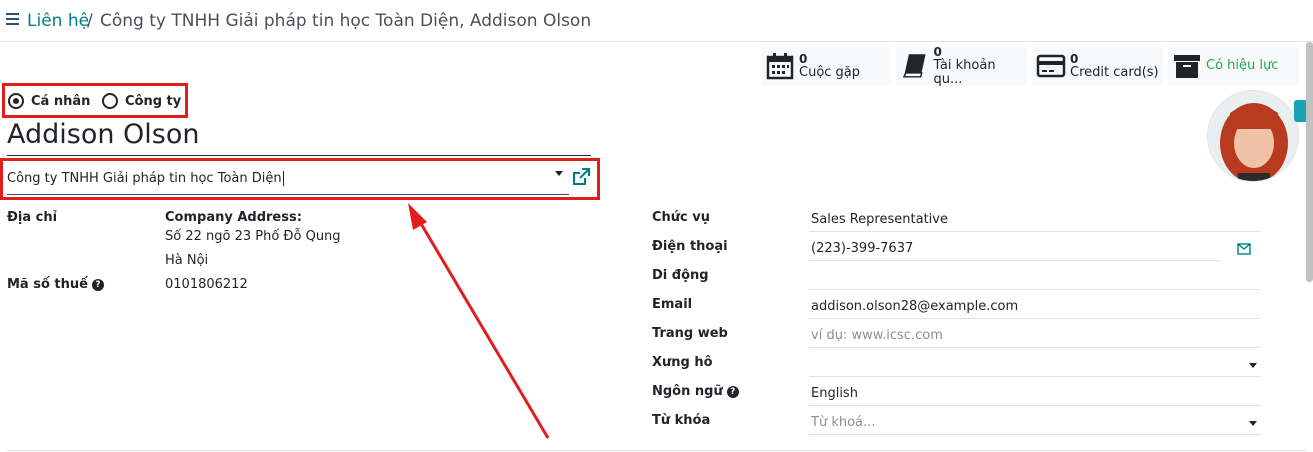  What do you see at coordinates (682, 362) in the screenshot?
I see `title-label: Xưng hô` at bounding box center [682, 362].